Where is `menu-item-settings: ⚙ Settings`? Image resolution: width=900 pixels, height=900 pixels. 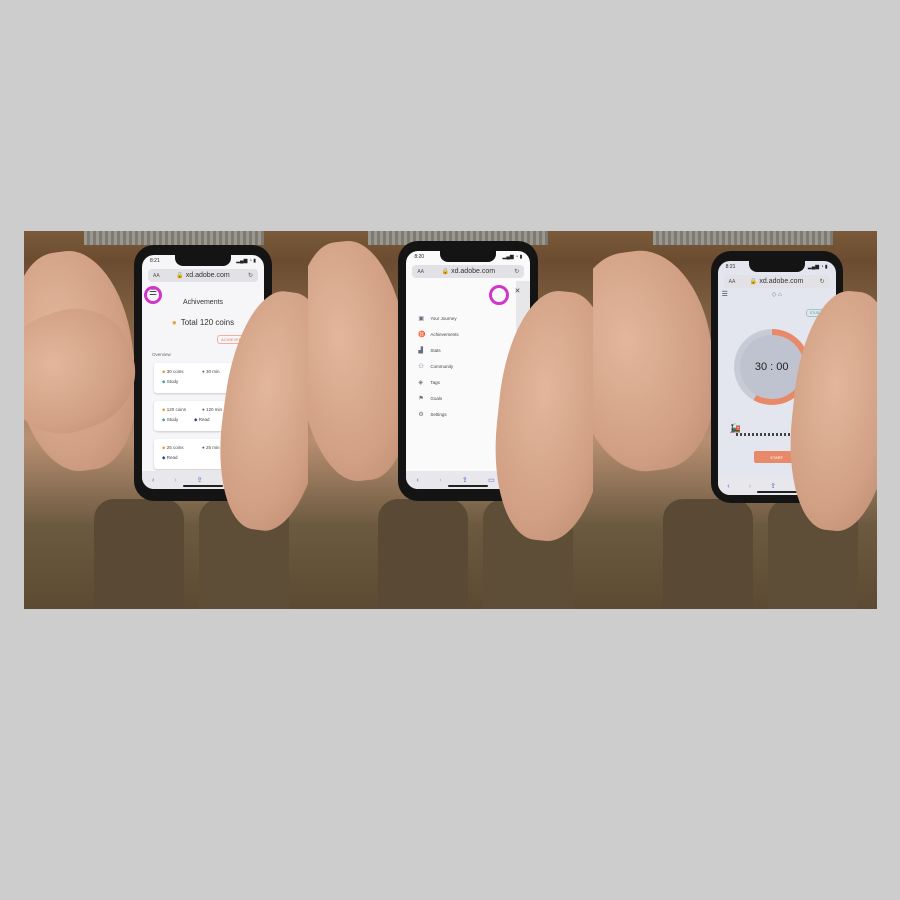 menu-item-settings: ⚙ Settings is located at coordinates (432, 414).